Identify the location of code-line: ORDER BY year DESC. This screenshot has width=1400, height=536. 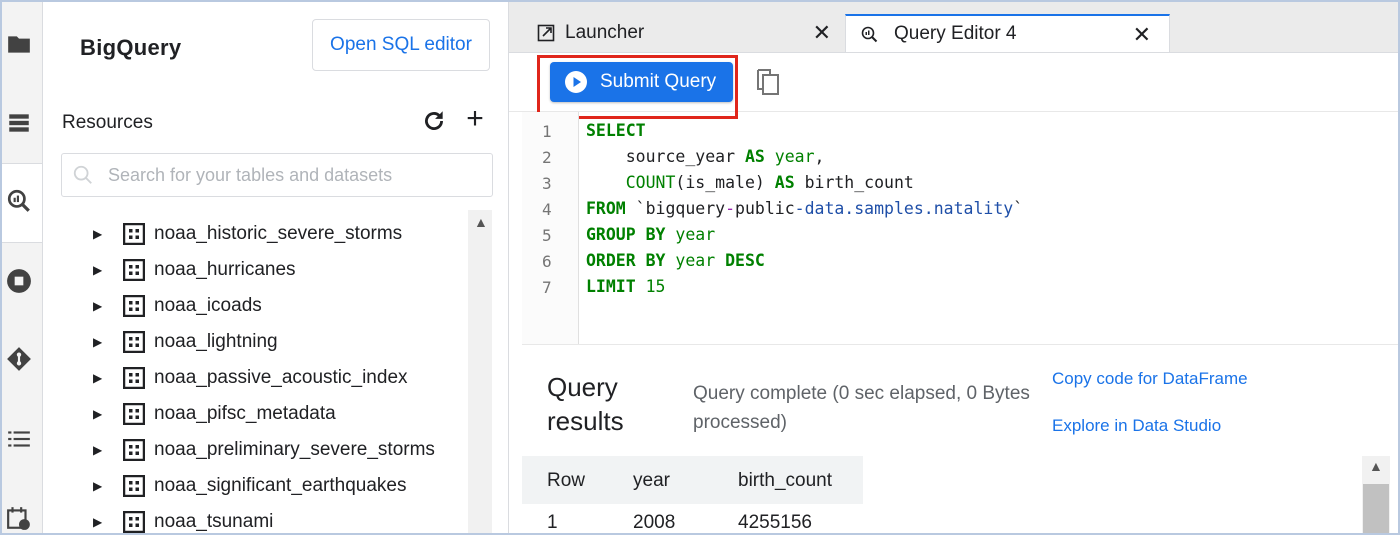
(675, 260).